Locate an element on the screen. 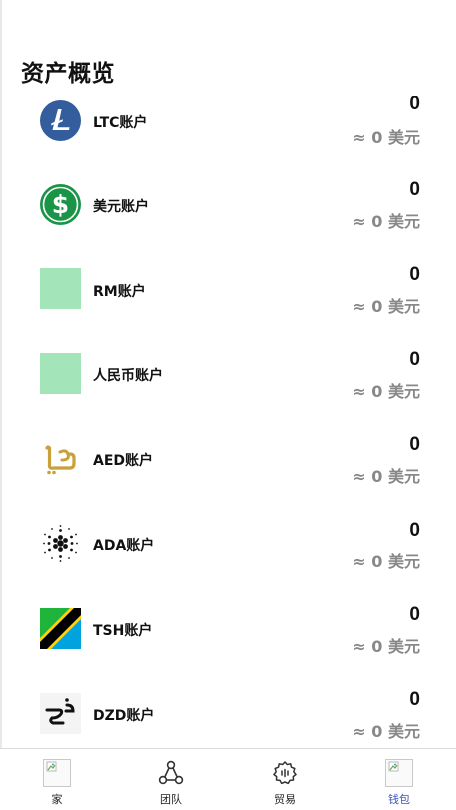 The height and width of the screenshot is (810, 456). bottom-tab-bar: 家 团队 贸易 钱包 is located at coordinates (228, 779).